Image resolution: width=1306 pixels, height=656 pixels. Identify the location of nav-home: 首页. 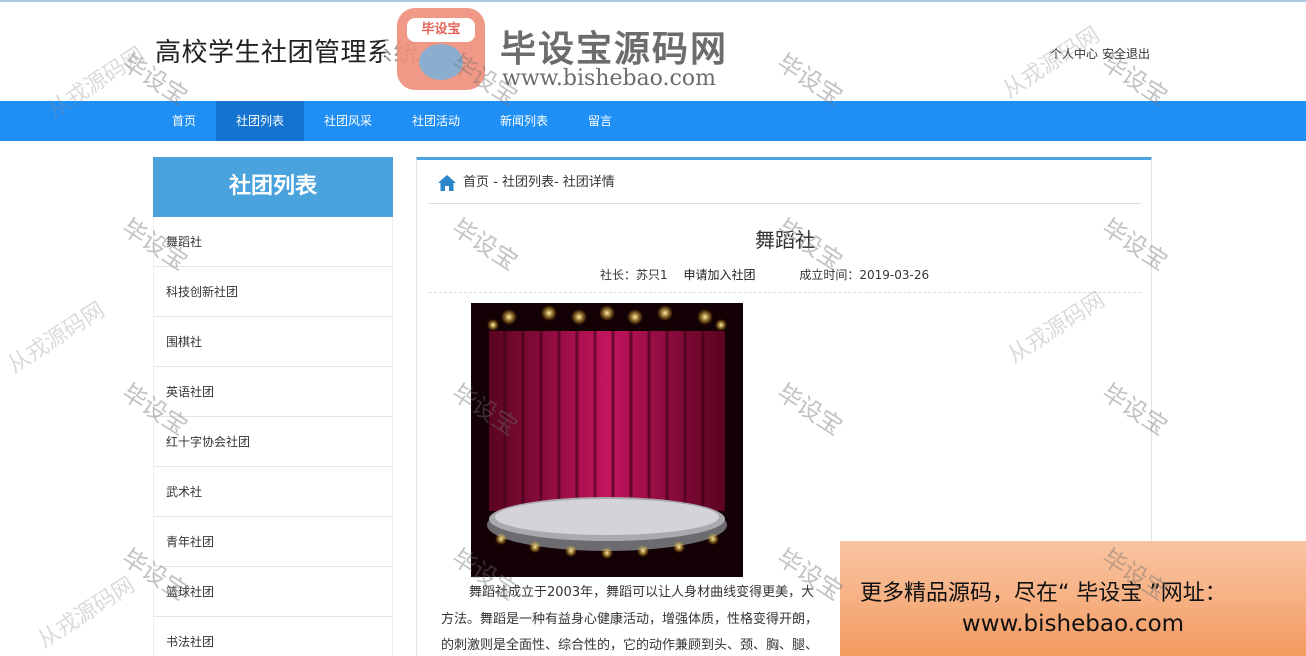
(184, 121).